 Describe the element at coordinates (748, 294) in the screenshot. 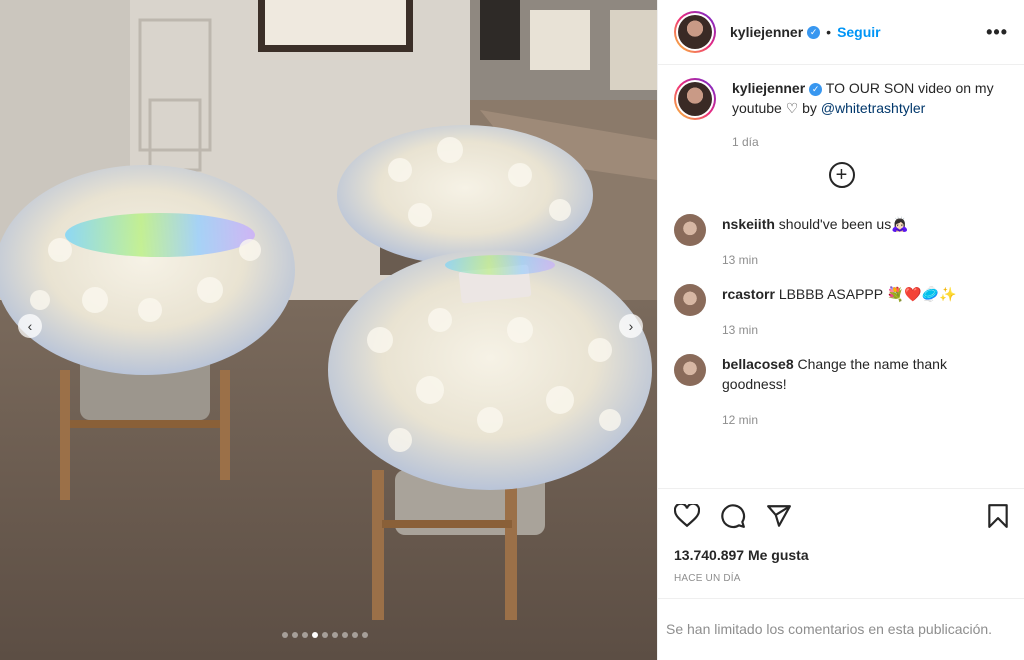

I see `comment-username: rcastorr` at that location.